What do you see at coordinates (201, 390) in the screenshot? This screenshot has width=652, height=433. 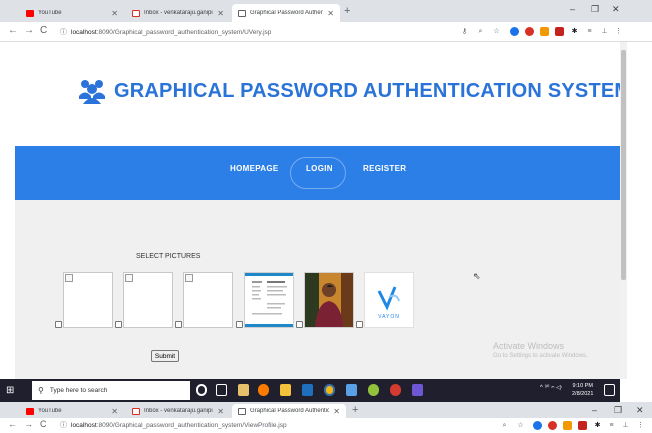 I see `cortana-icon` at bounding box center [201, 390].